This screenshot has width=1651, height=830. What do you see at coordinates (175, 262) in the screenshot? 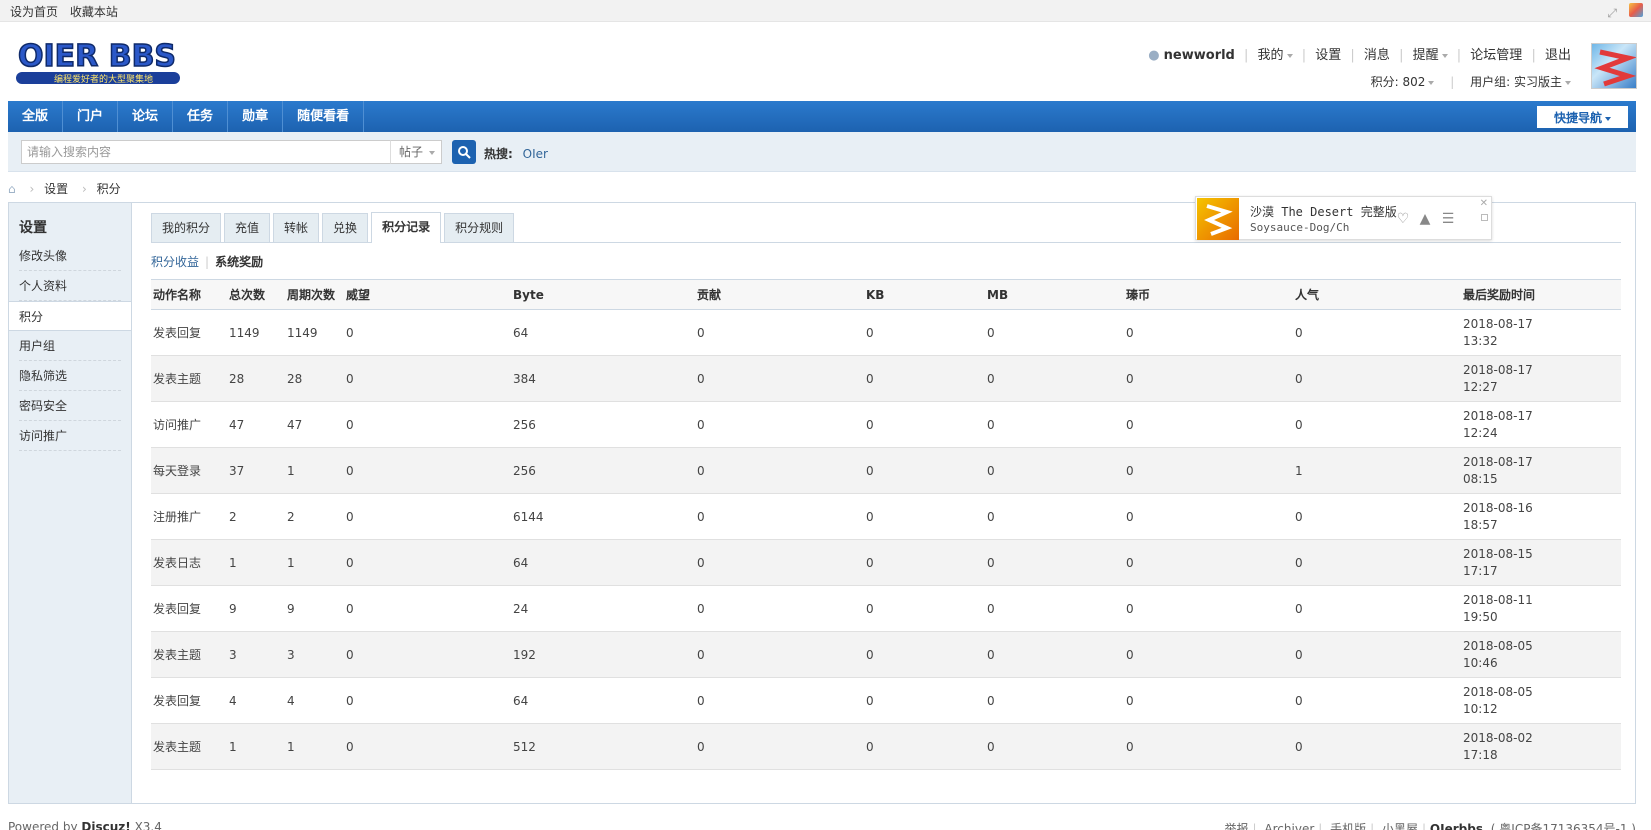
I see `subtab-income: 积分收益` at bounding box center [175, 262].